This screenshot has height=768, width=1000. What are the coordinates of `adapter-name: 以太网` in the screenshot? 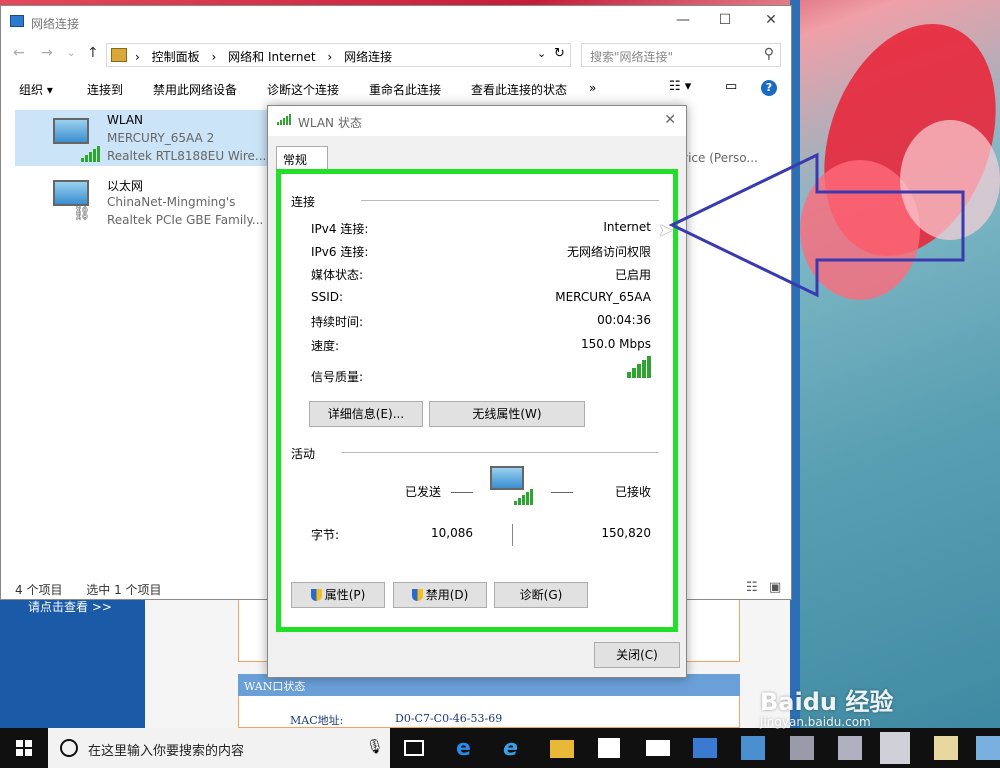 It's located at (125, 186).